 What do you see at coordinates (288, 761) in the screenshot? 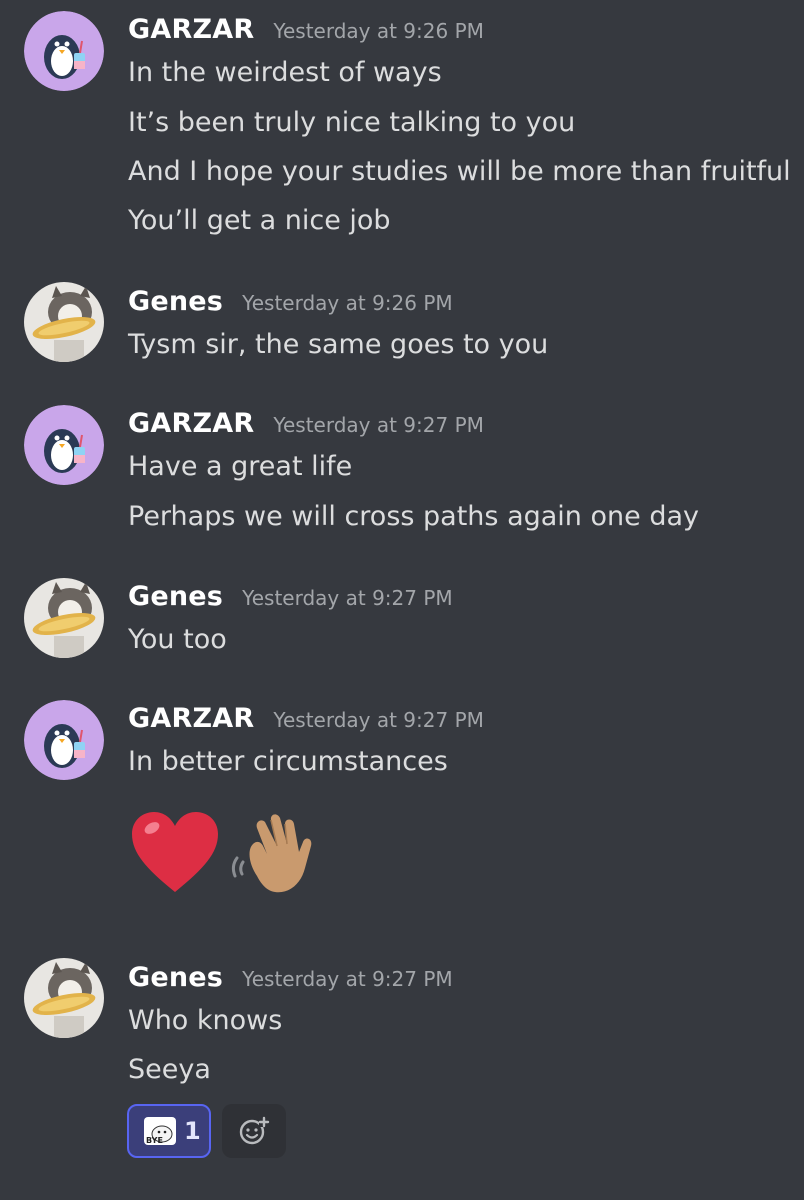
I see `message-text: In better circumstances` at bounding box center [288, 761].